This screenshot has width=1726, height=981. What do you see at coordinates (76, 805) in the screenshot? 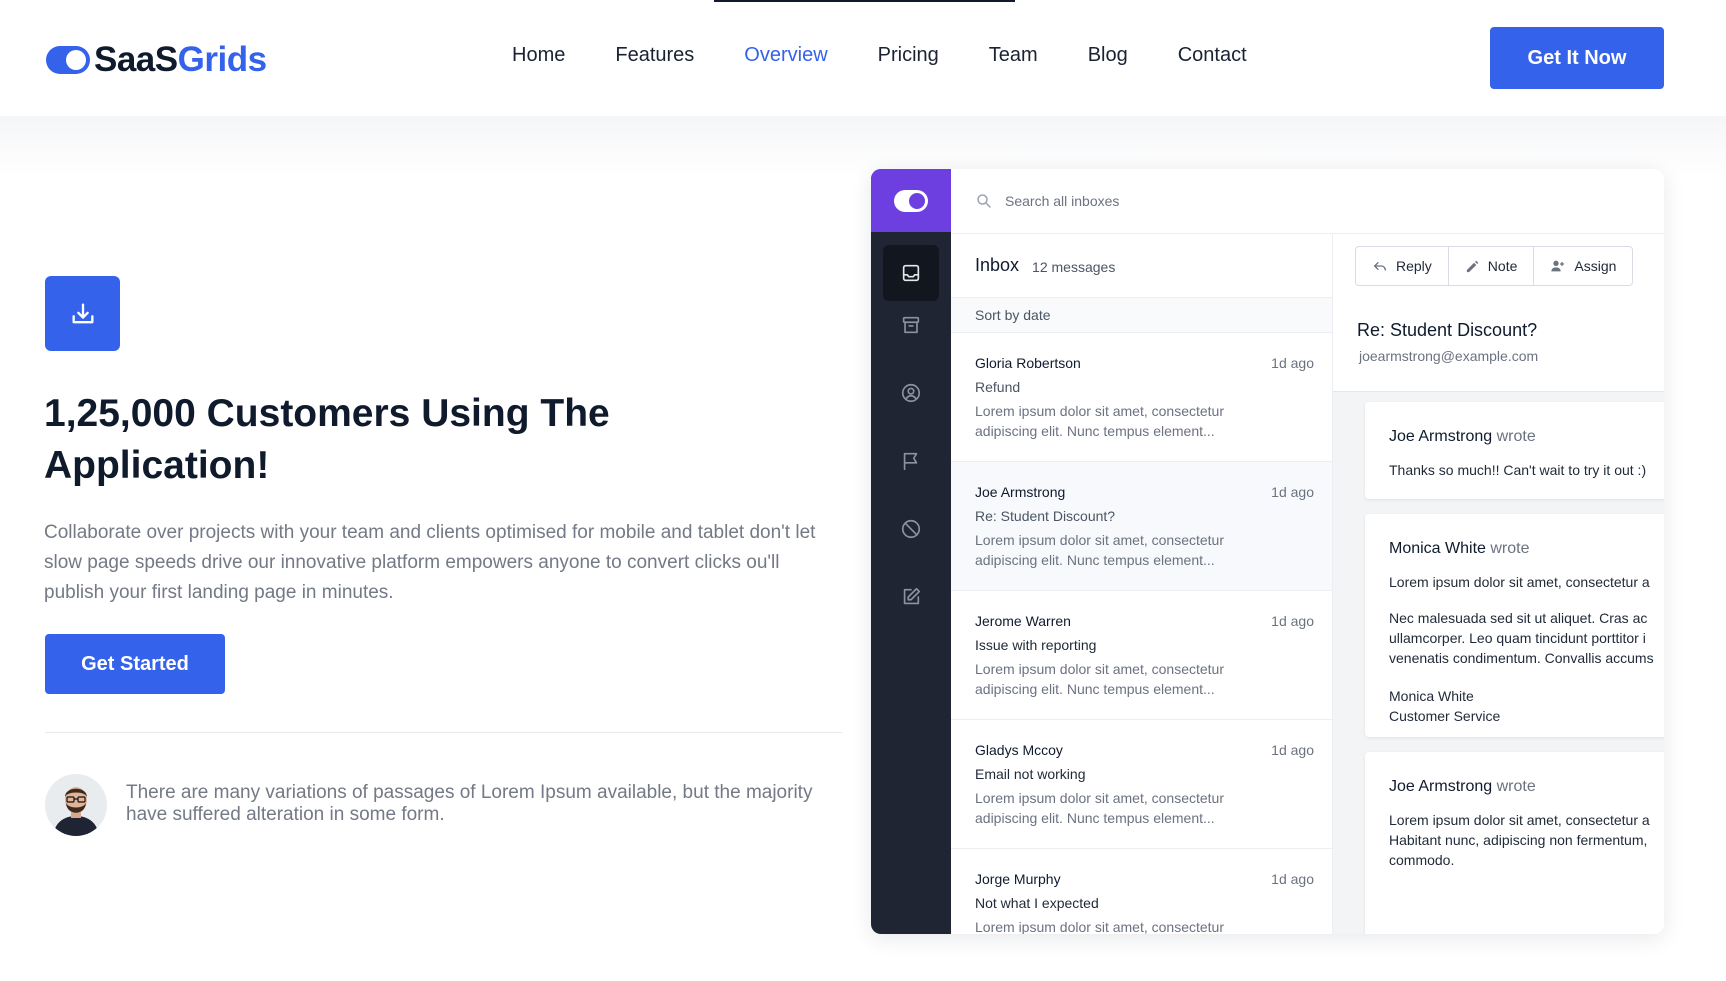
I see `avatar` at bounding box center [76, 805].